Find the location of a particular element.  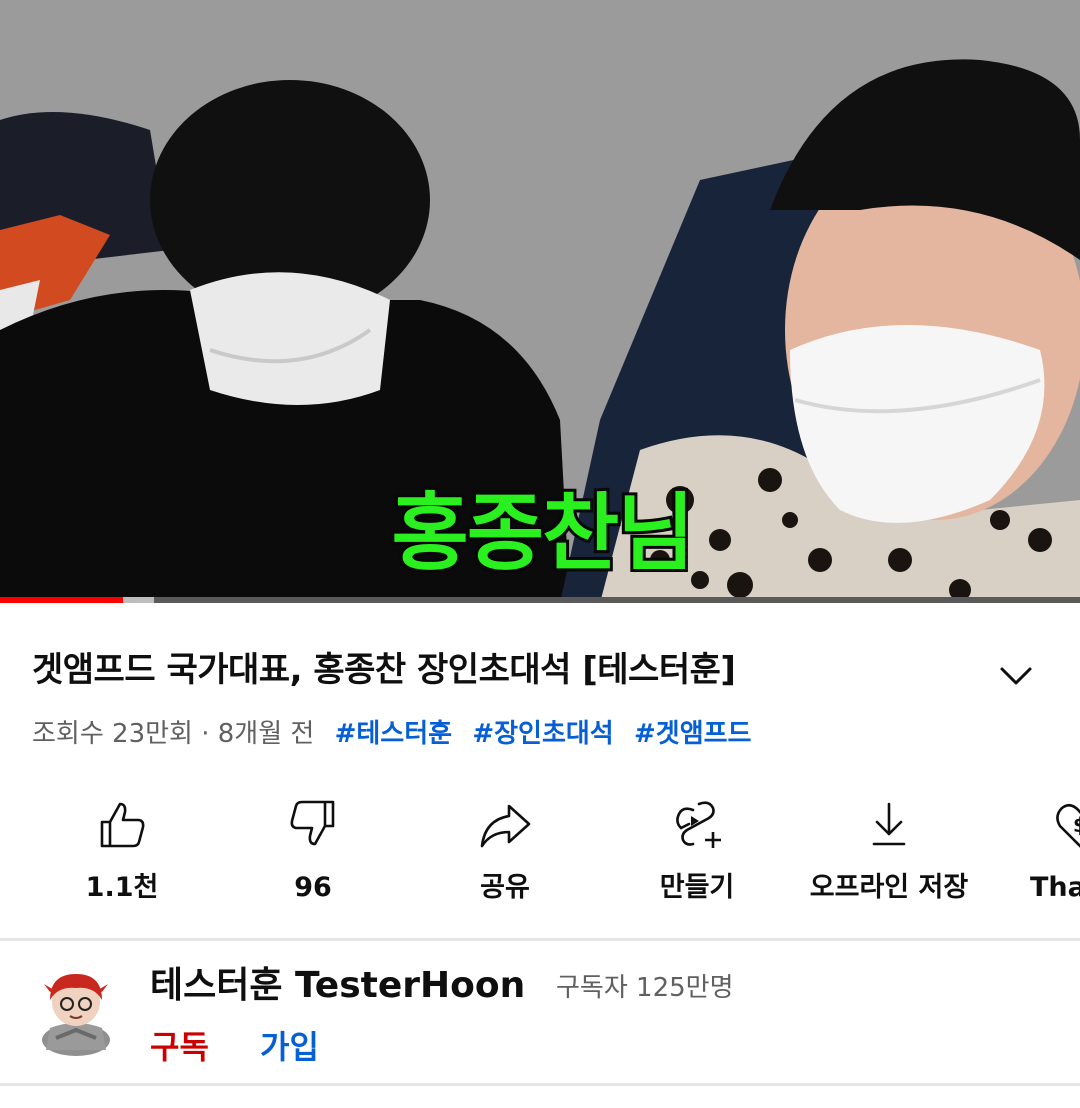

channel-avatar is located at coordinates (76, 1011).